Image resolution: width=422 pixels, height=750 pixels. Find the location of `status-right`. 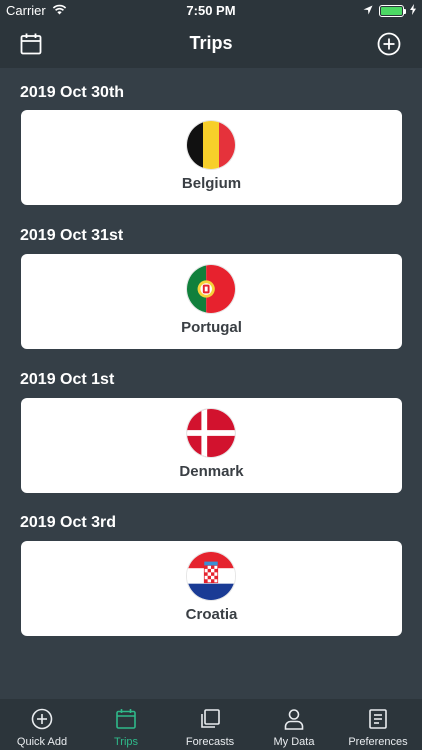

status-right is located at coordinates (389, 10).